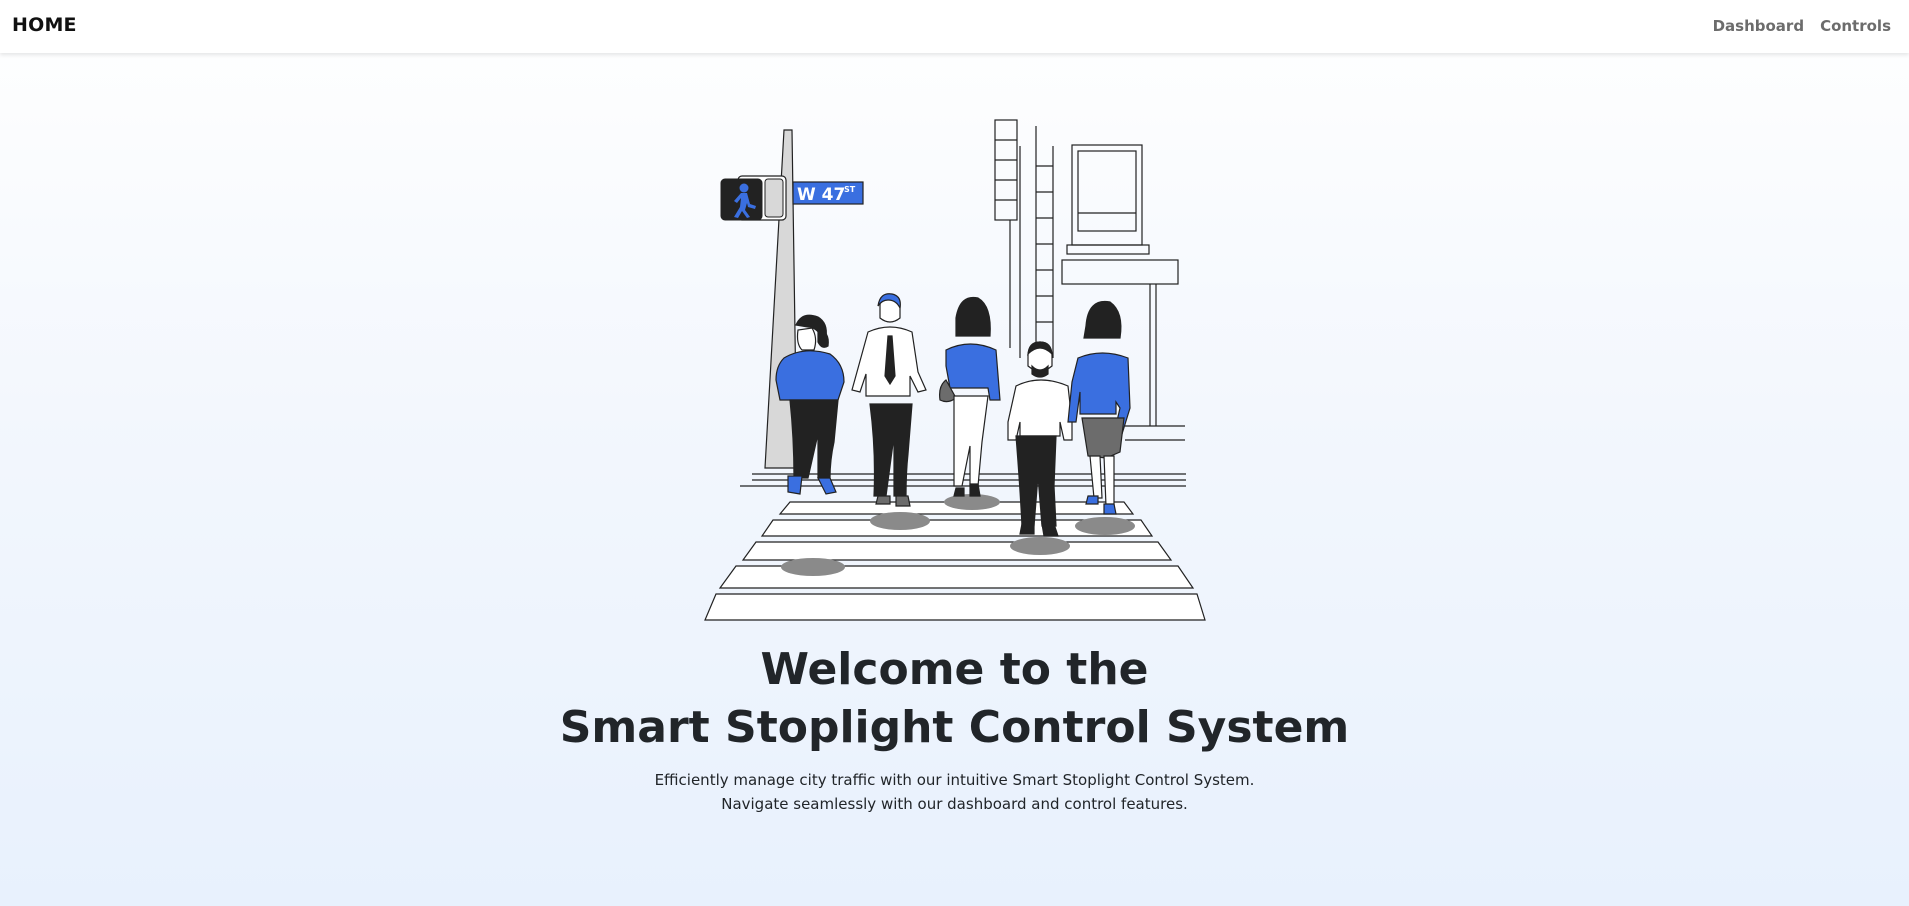 This screenshot has width=1909, height=906. Describe the element at coordinates (954, 669) in the screenshot. I see `hero-title-line1: Welcome to the` at that location.